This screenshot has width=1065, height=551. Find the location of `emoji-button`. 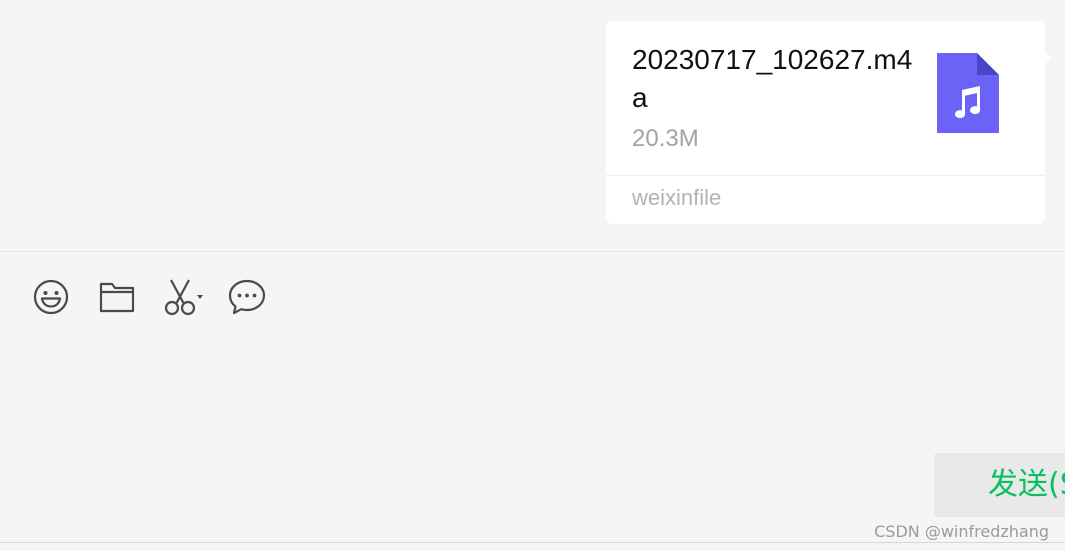

emoji-button is located at coordinates (51, 297).